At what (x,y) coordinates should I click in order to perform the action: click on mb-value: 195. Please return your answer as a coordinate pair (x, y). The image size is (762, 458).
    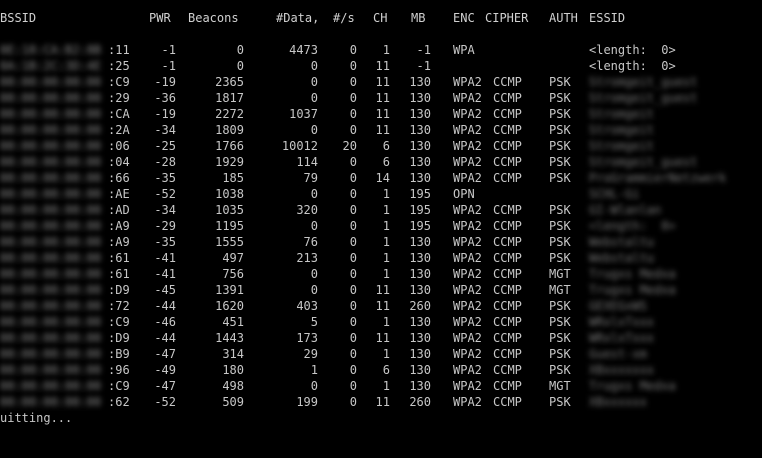
    Looking at the image, I should click on (420, 226).